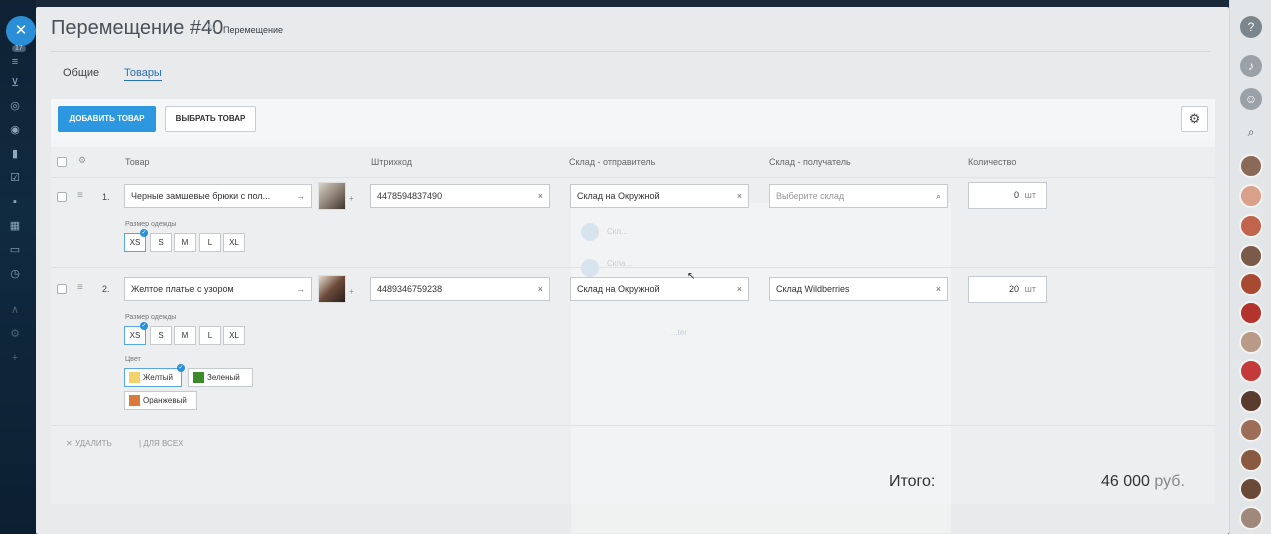  Describe the element at coordinates (15, 358) in the screenshot. I see `plus-icon: +` at that location.